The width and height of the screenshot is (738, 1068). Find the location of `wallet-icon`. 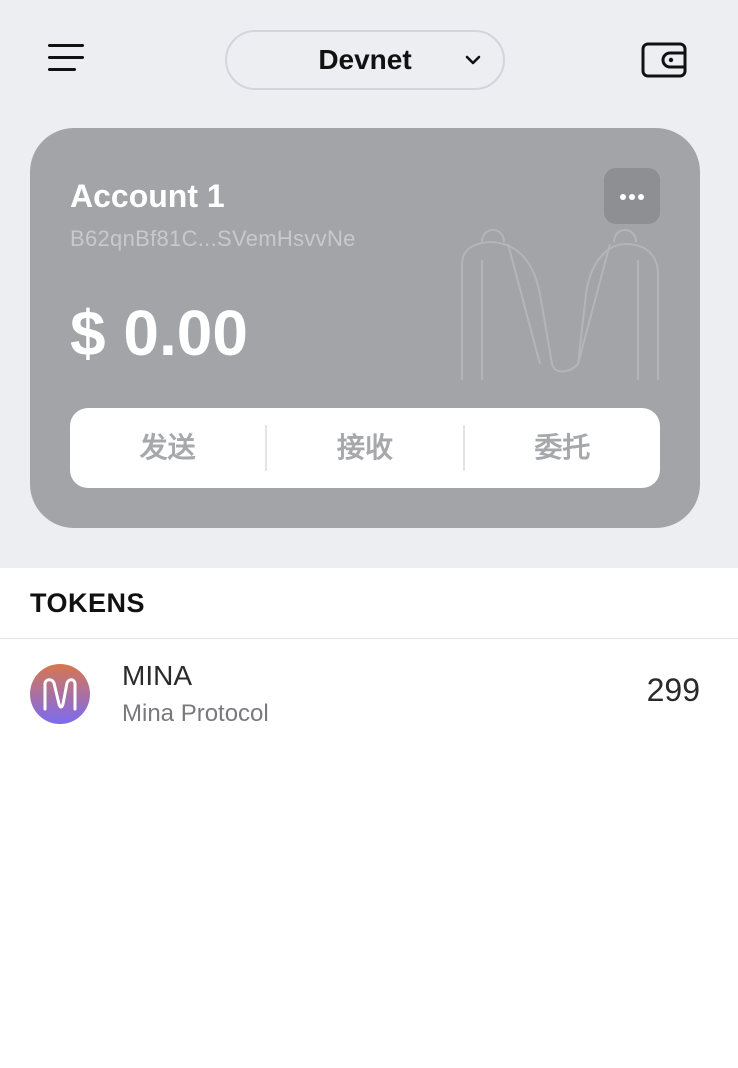

wallet-icon is located at coordinates (664, 60).